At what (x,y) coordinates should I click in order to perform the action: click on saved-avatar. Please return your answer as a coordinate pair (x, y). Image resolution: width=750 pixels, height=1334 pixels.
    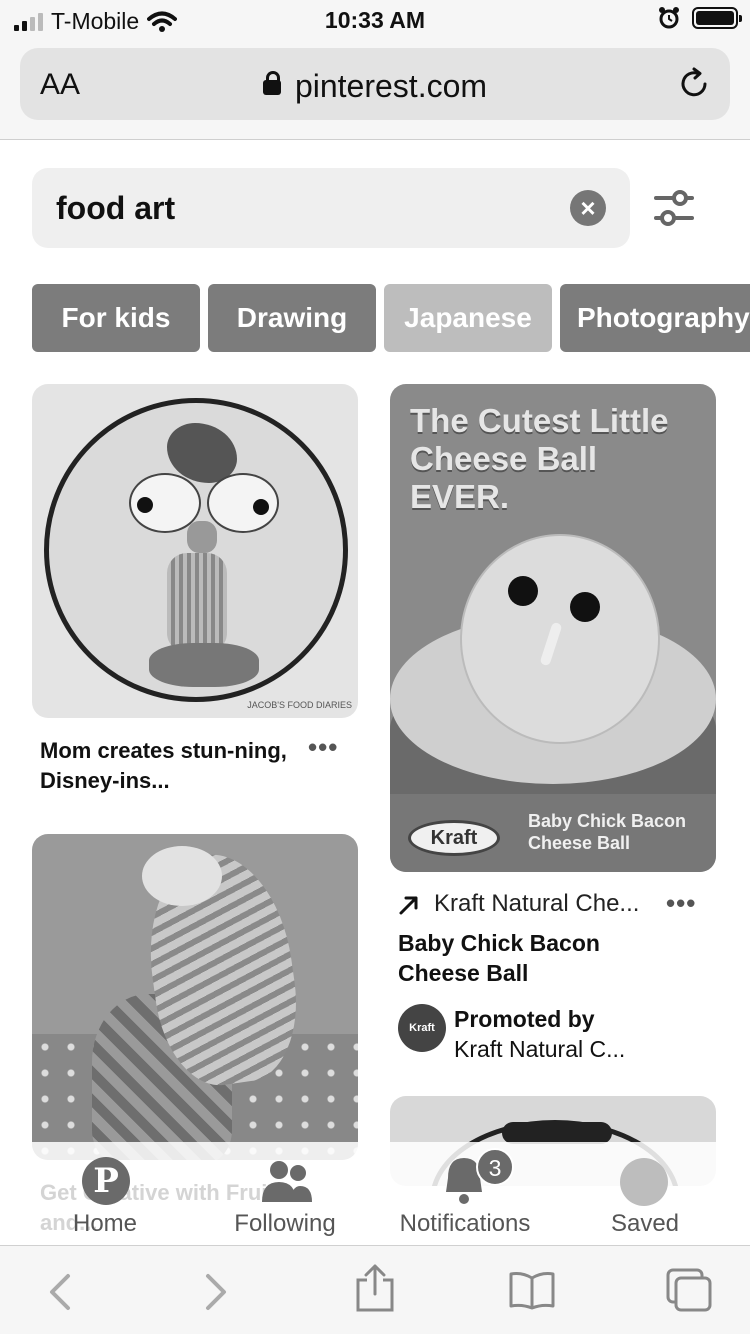
    Looking at the image, I should click on (644, 1182).